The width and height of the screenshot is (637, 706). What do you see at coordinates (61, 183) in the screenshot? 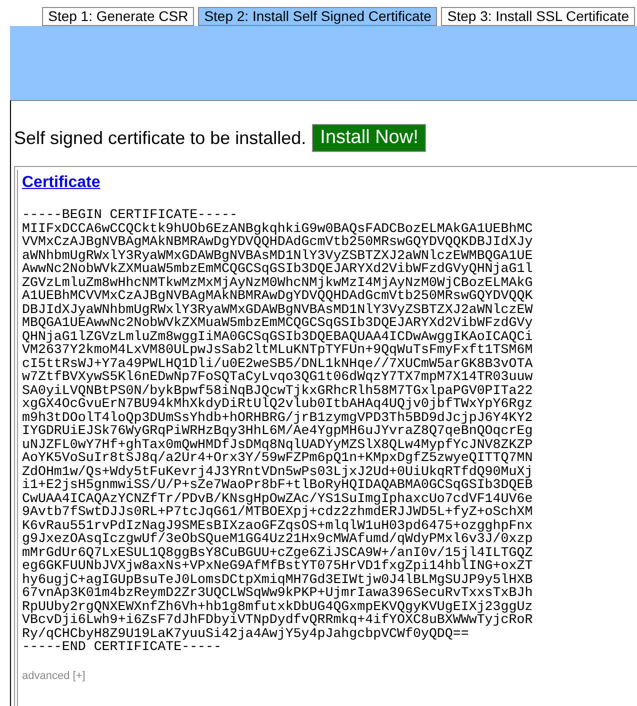
I see `certificate-link: Certificate` at bounding box center [61, 183].